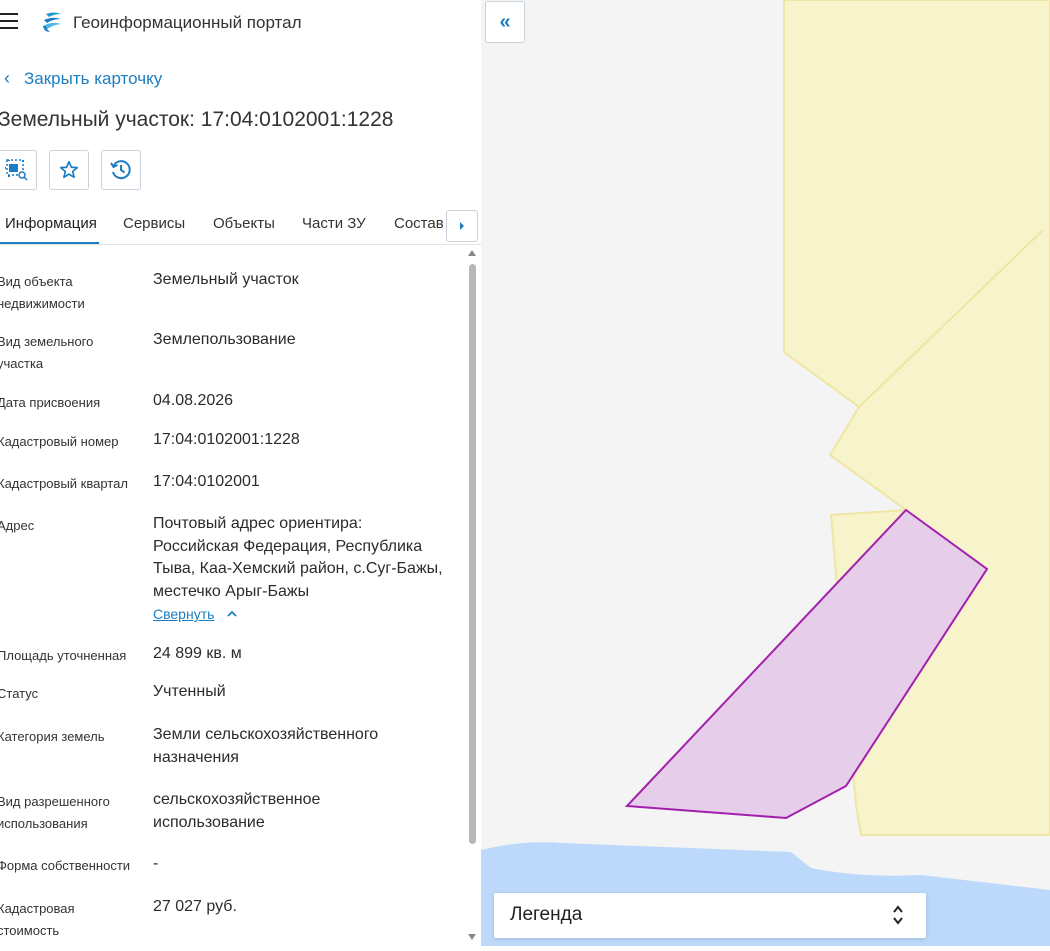 This screenshot has height=951, width=1050. I want to click on star-icon, so click(69, 169).